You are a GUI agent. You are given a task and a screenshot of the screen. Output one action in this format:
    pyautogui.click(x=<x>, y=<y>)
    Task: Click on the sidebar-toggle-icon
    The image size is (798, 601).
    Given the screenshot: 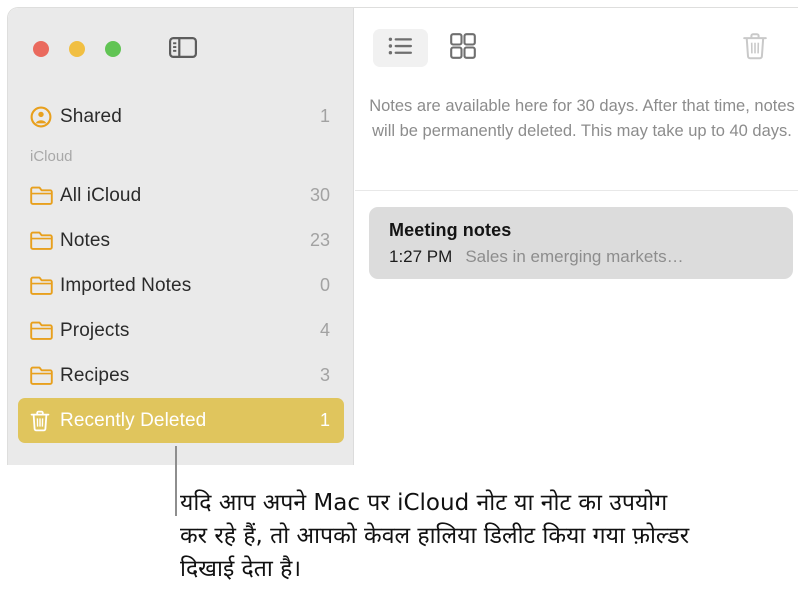 What is the action you would take?
    pyautogui.click(x=182, y=49)
    